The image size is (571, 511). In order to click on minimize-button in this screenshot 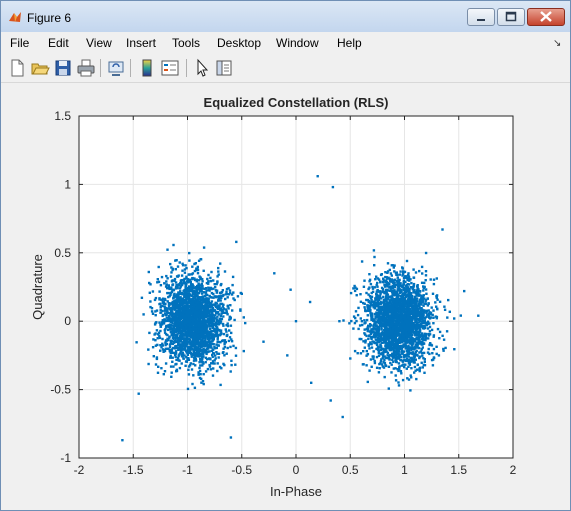, I will do `click(481, 17)`.